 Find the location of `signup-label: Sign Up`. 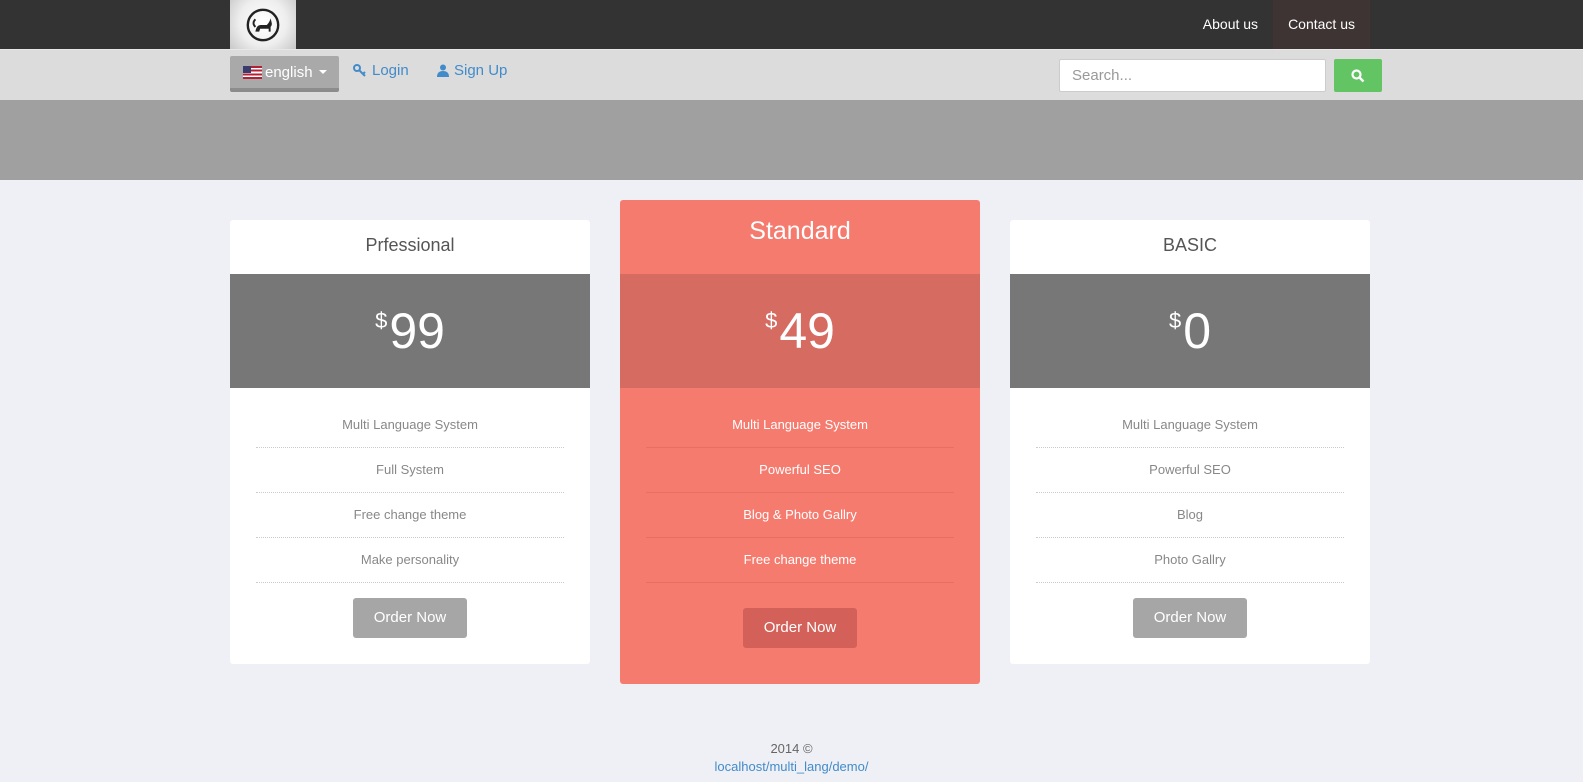

signup-label: Sign Up is located at coordinates (481, 70).